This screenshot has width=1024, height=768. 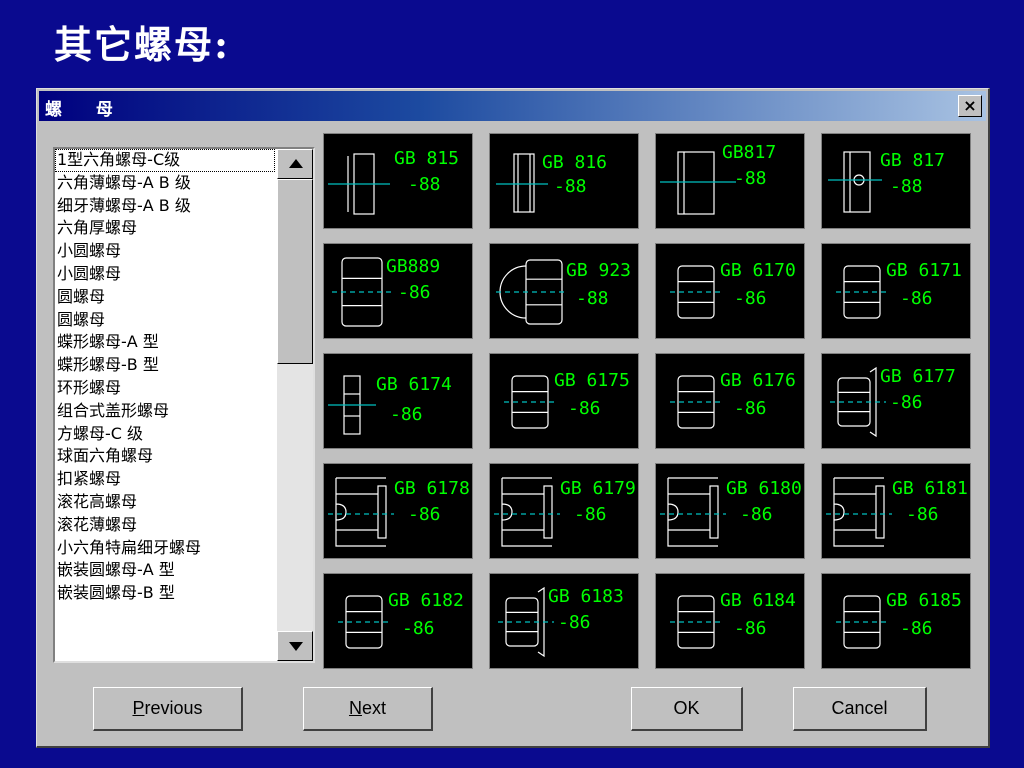 What do you see at coordinates (165, 570) in the screenshot?
I see `nut-type-list-item: 嵌装圆螺母-A 型` at bounding box center [165, 570].